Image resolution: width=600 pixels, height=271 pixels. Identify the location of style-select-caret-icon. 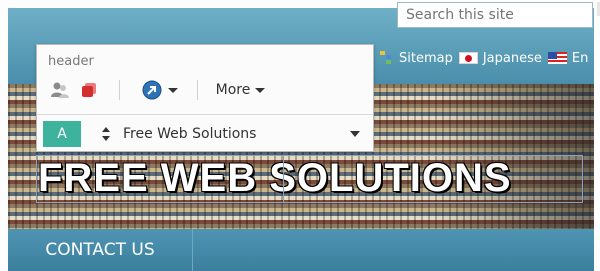
(355, 134).